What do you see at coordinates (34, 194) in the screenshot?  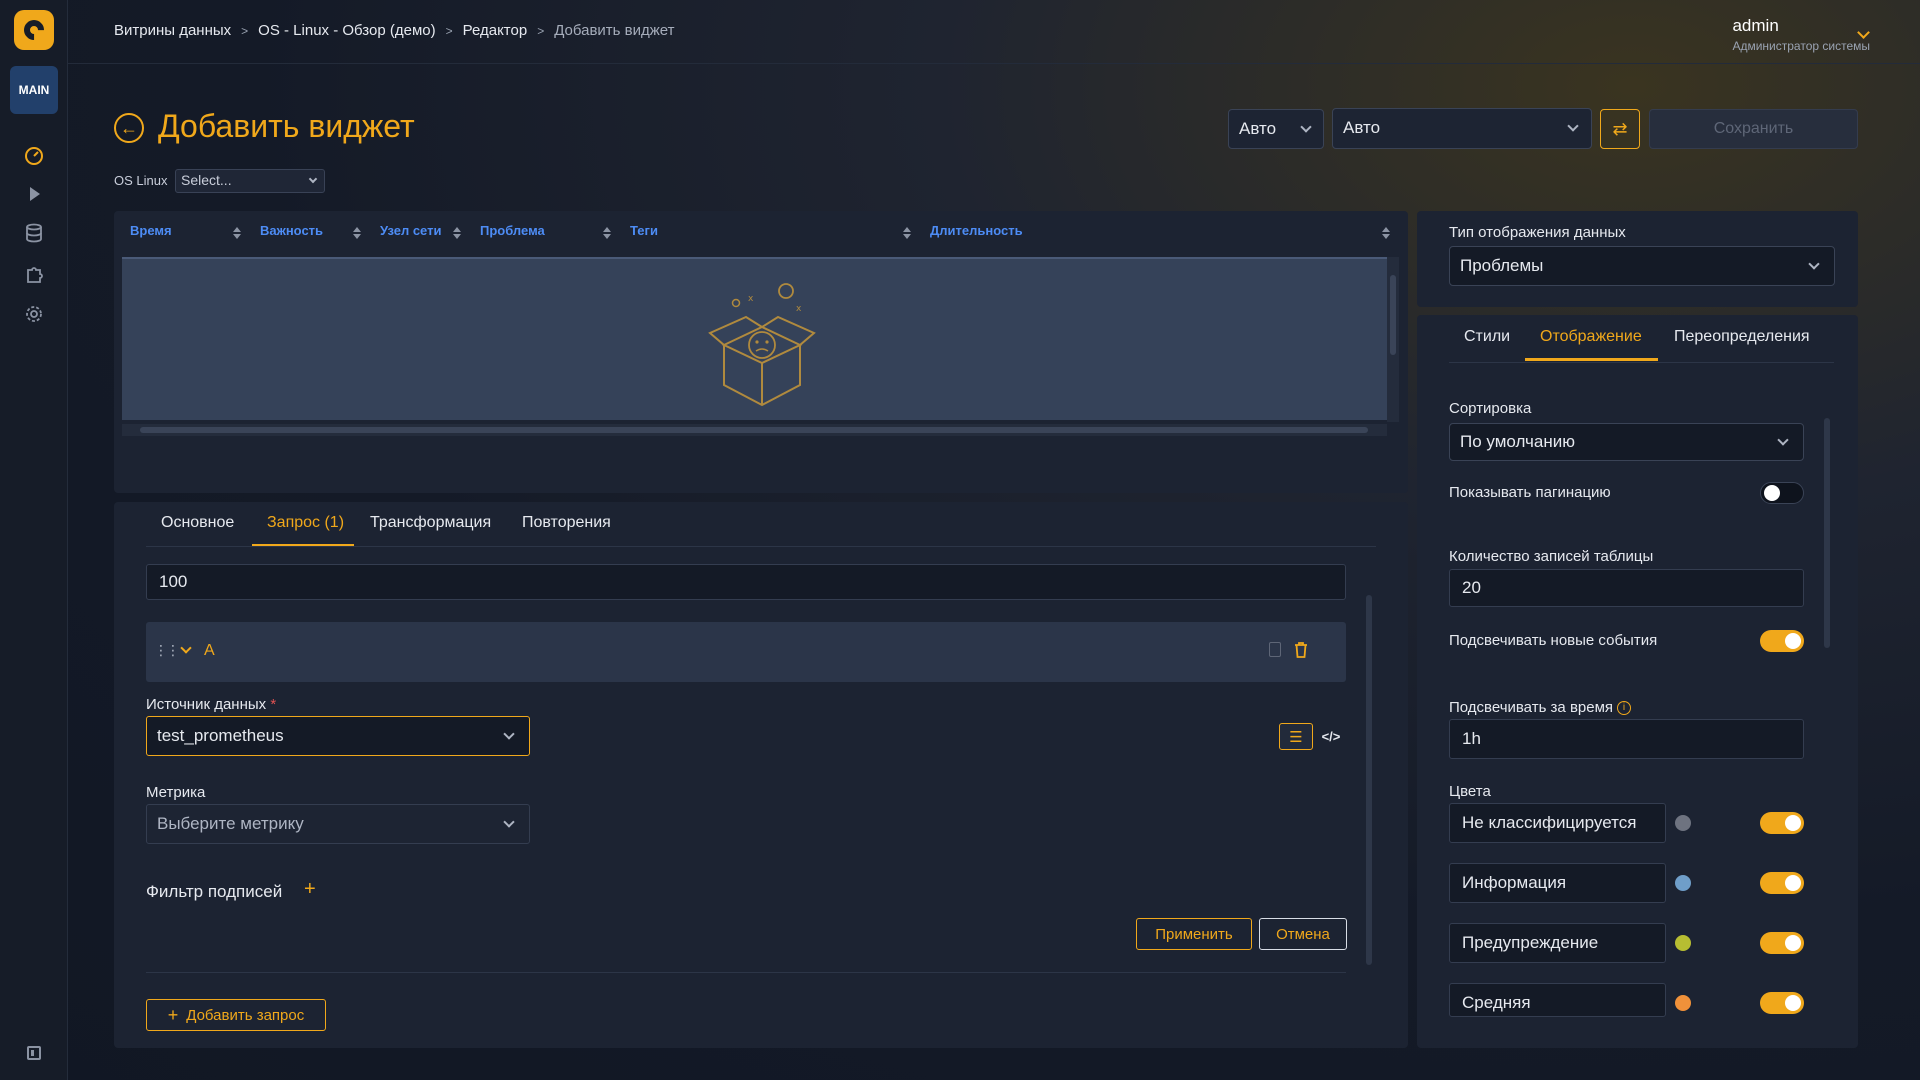 I see `play-icon` at bounding box center [34, 194].